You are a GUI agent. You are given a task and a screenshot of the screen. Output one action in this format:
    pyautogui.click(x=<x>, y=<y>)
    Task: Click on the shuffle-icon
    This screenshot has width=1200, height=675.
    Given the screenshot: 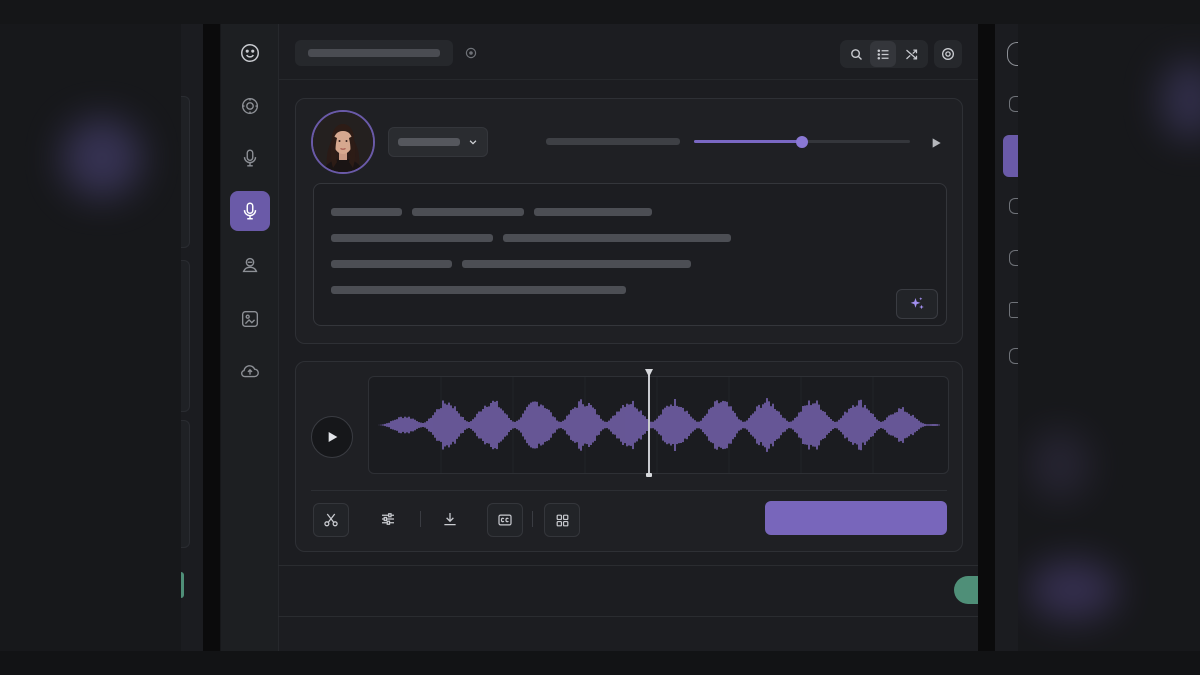 What is the action you would take?
    pyautogui.click(x=911, y=54)
    